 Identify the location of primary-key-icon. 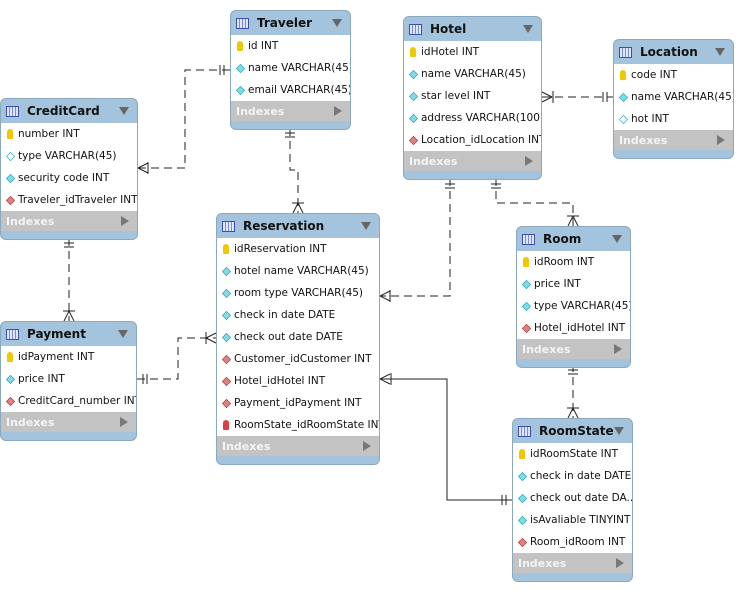
(526, 262).